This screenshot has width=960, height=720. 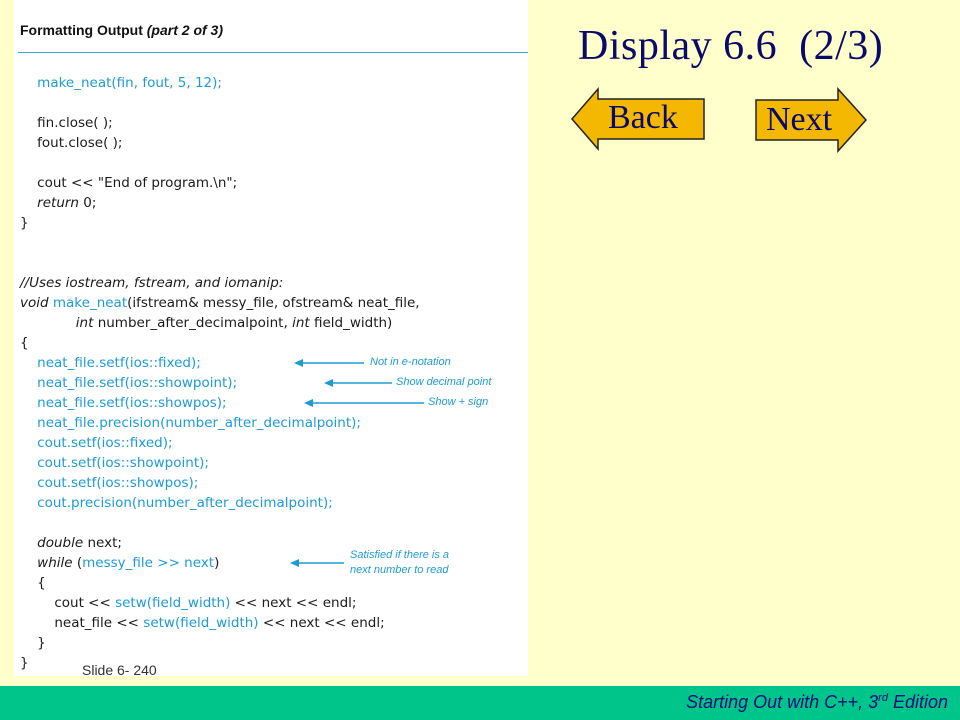 What do you see at coordinates (87, 203) in the screenshot?
I see `code-text: 0;` at bounding box center [87, 203].